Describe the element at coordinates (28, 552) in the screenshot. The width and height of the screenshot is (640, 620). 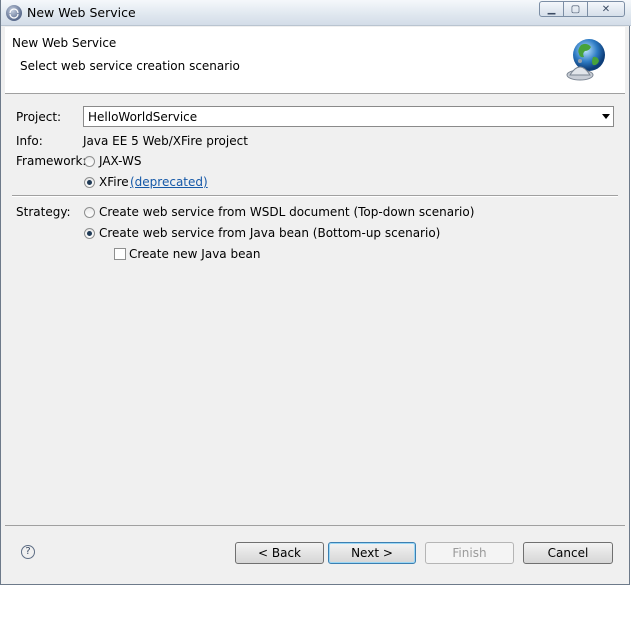
I see `question-mark-icon: ?` at that location.